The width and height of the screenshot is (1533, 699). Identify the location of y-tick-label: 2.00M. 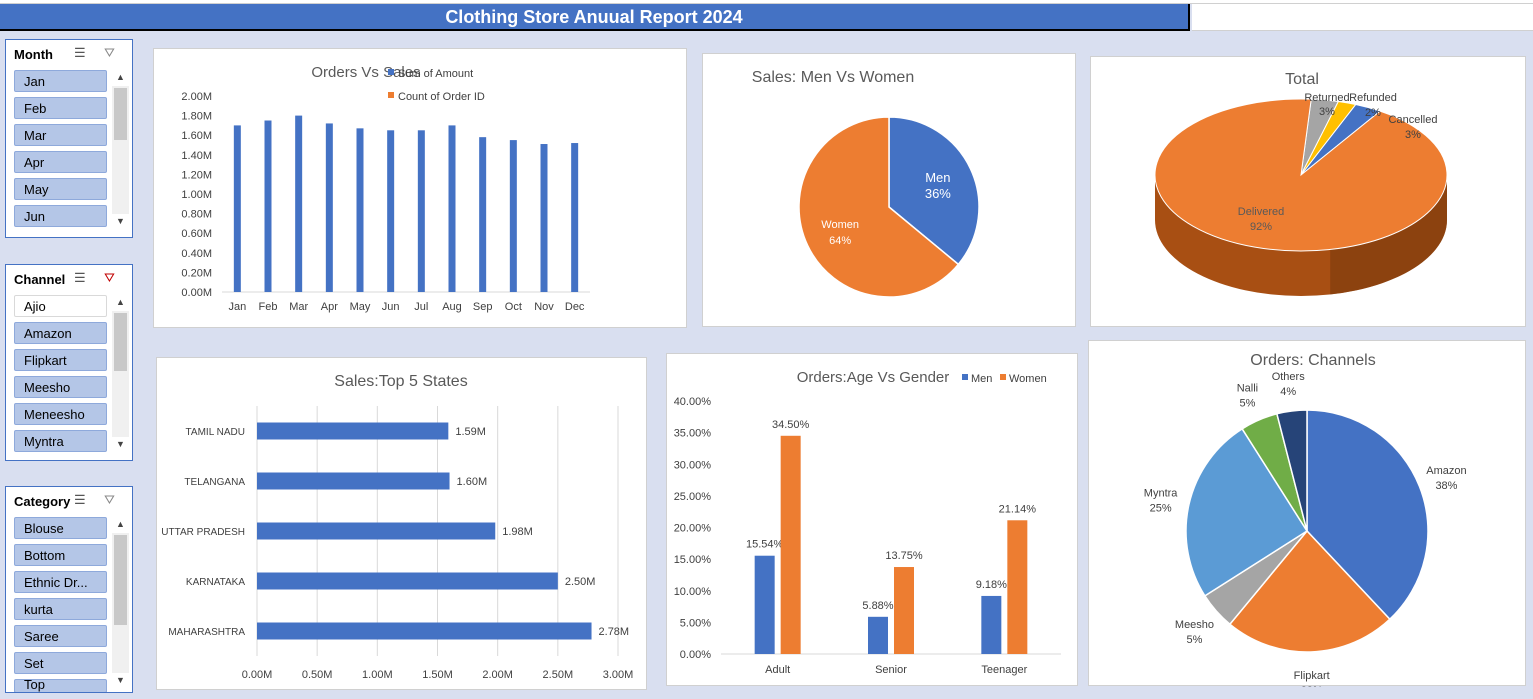
(196, 97).